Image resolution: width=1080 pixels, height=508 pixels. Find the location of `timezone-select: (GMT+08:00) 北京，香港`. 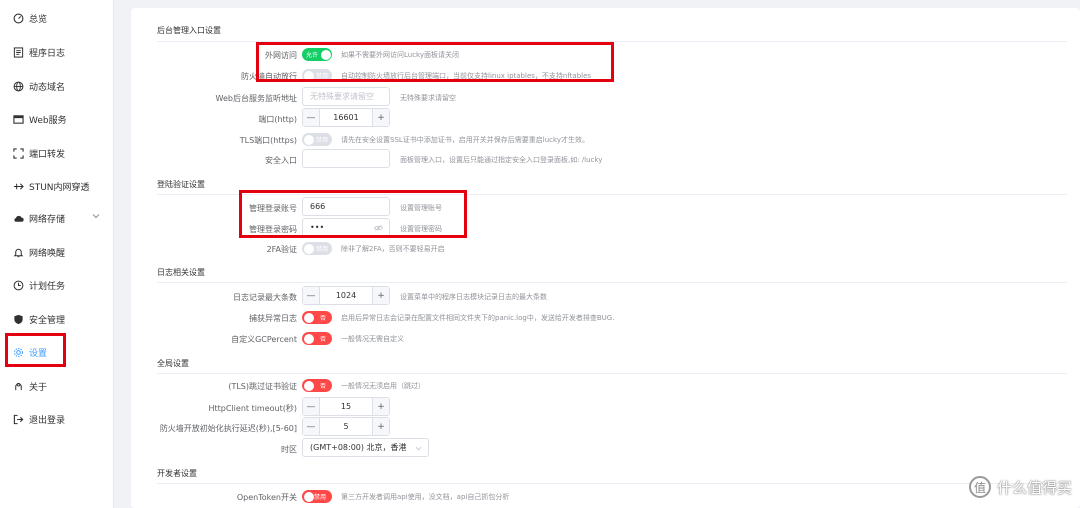

timezone-select: (GMT+08:00) 北京，香港 is located at coordinates (365, 447).